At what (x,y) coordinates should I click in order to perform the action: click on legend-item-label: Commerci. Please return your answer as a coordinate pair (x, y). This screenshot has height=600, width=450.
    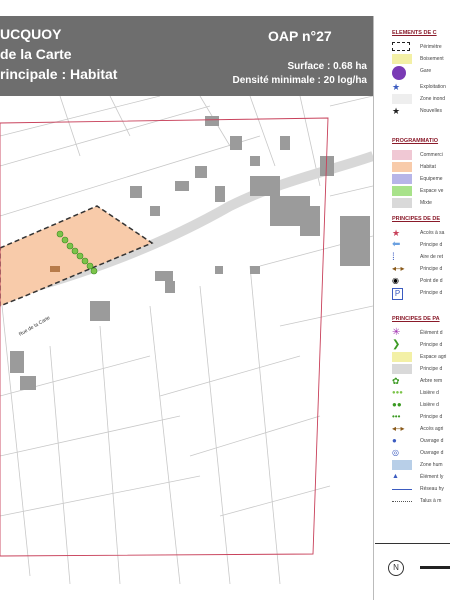
    Looking at the image, I should click on (431, 155).